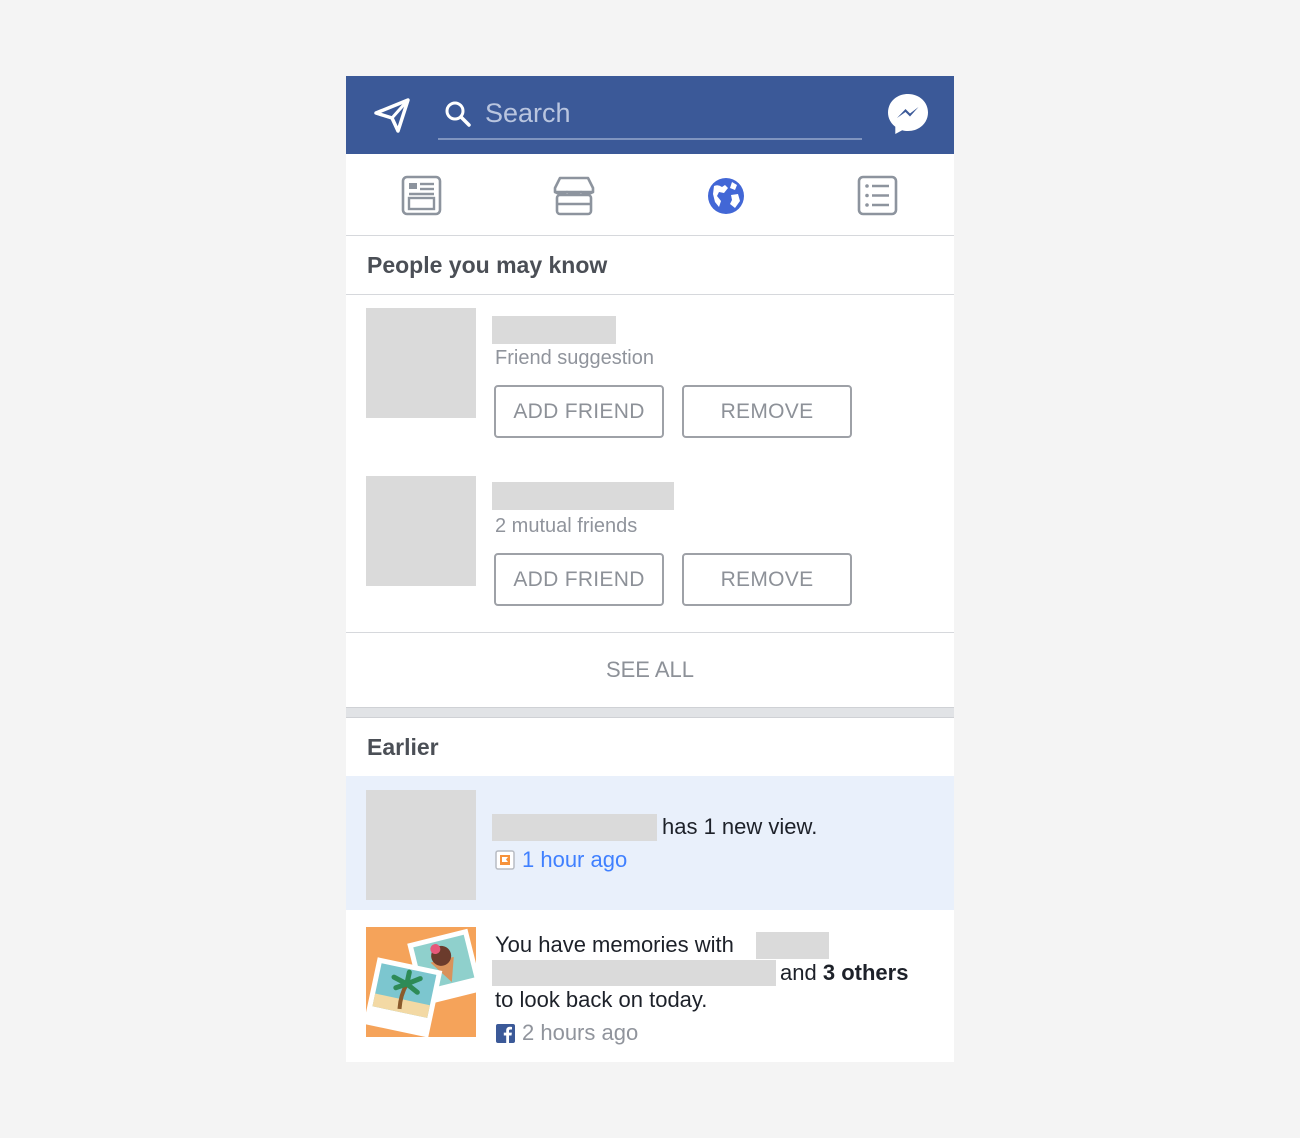 The height and width of the screenshot is (1138, 1300). Describe the element at coordinates (566, 526) in the screenshot. I see `suggestion-subtitle: 2 mutual friends` at that location.